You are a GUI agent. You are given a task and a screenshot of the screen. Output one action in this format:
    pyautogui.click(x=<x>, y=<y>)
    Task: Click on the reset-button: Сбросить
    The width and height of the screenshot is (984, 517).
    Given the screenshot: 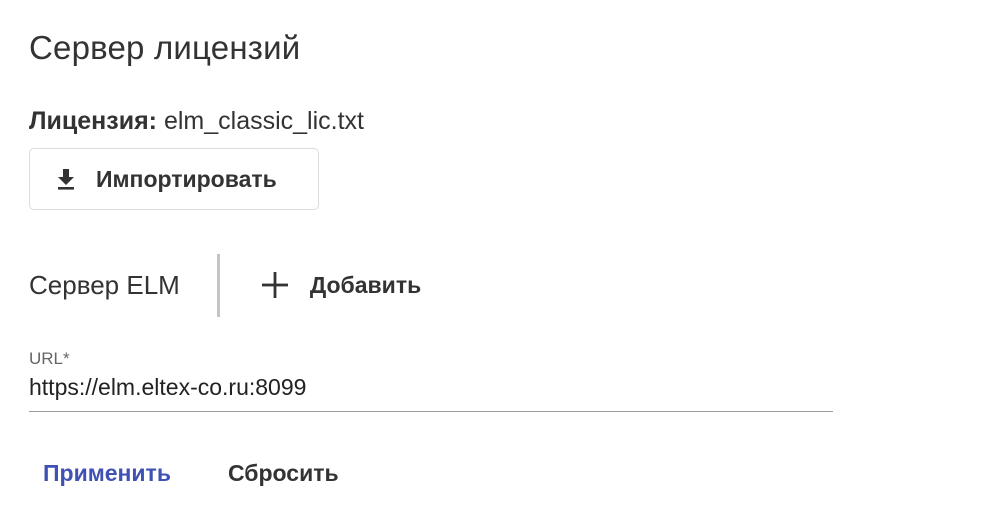 What is the action you would take?
    pyautogui.click(x=283, y=473)
    